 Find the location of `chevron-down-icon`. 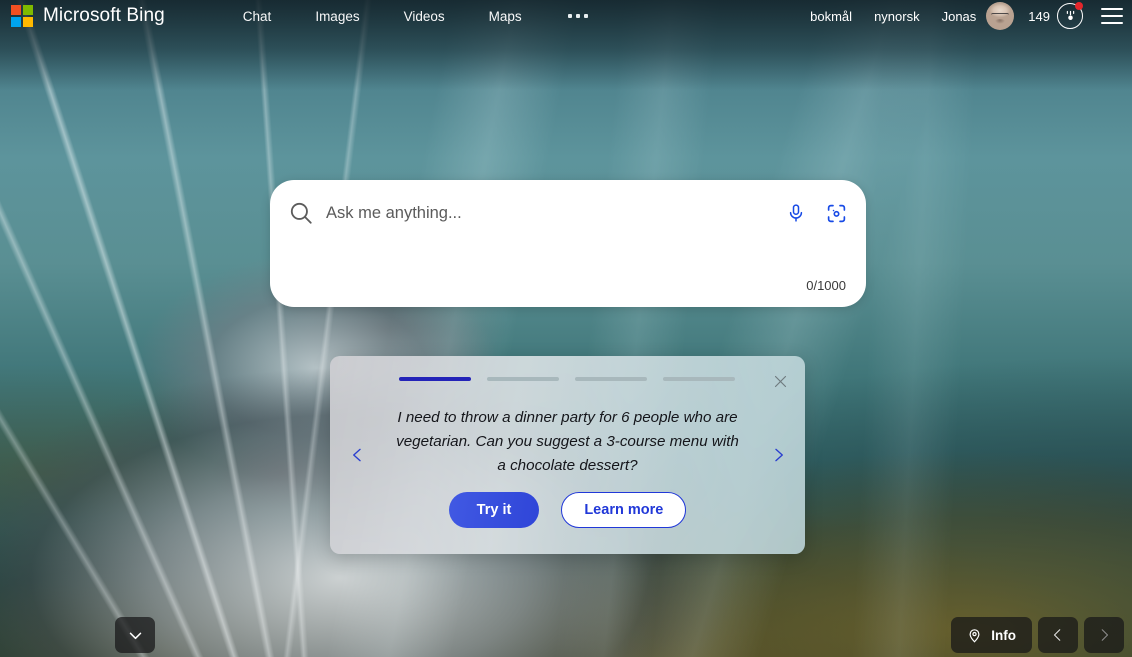

chevron-down-icon is located at coordinates (135, 635).